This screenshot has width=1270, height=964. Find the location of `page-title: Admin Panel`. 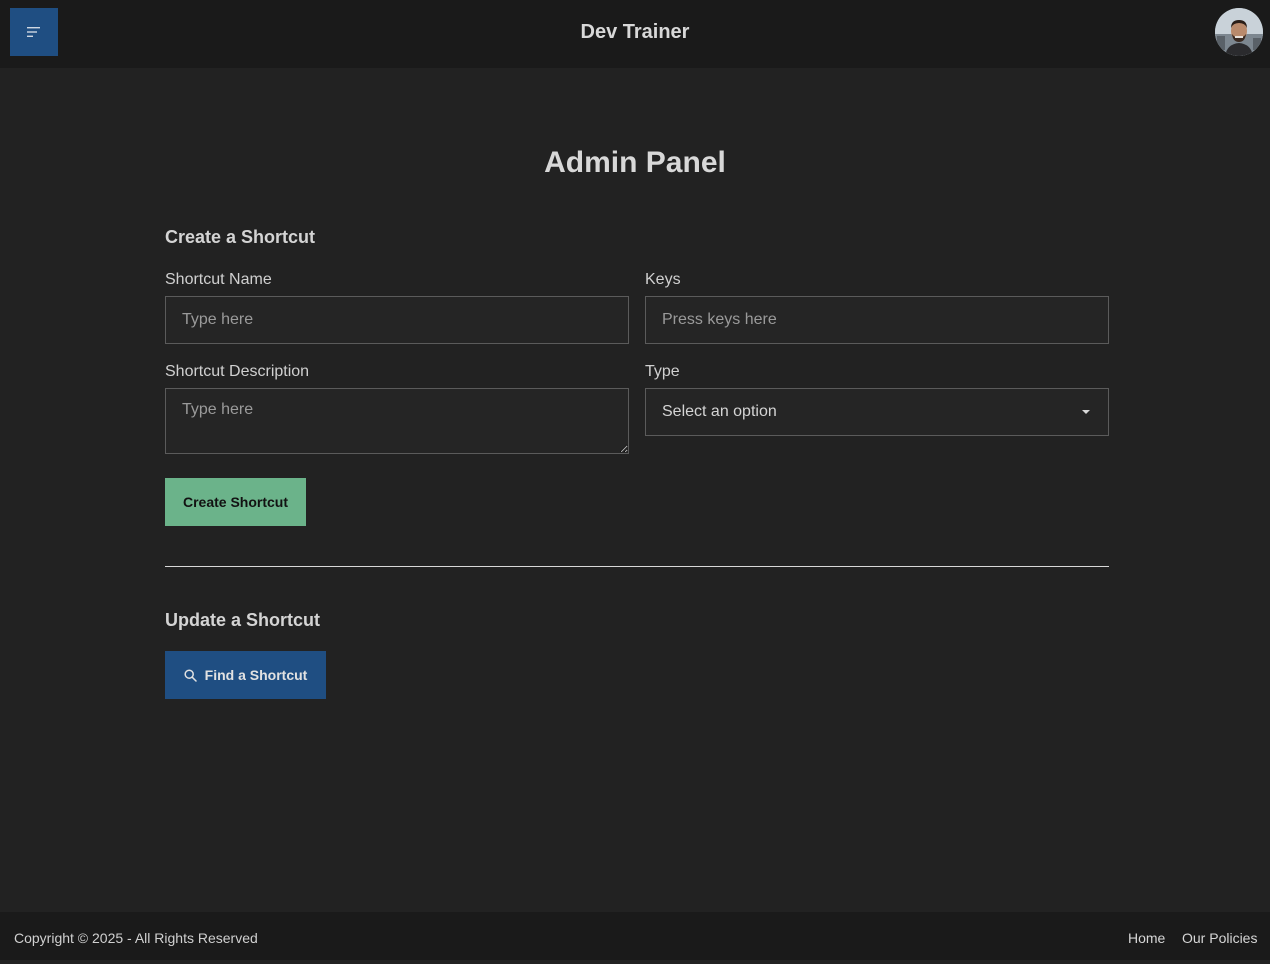

page-title: Admin Panel is located at coordinates (635, 162).